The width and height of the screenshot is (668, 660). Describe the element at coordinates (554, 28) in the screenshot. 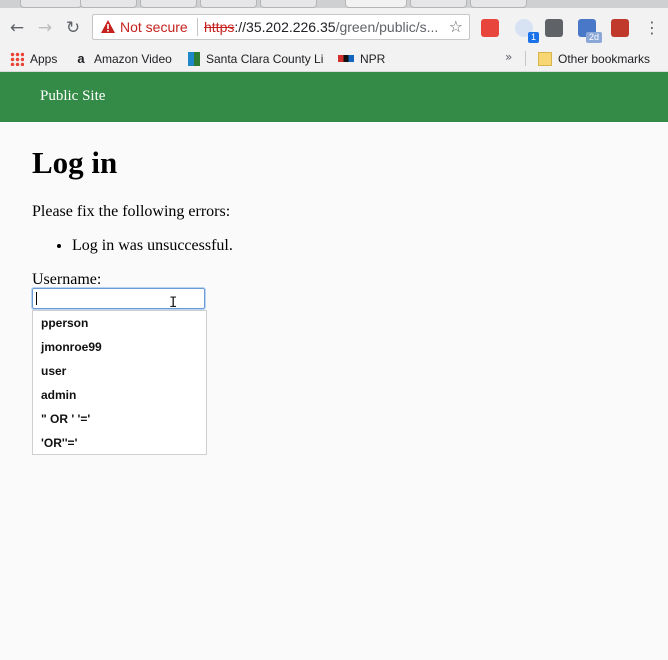

I see `lightbulb-icon` at that location.